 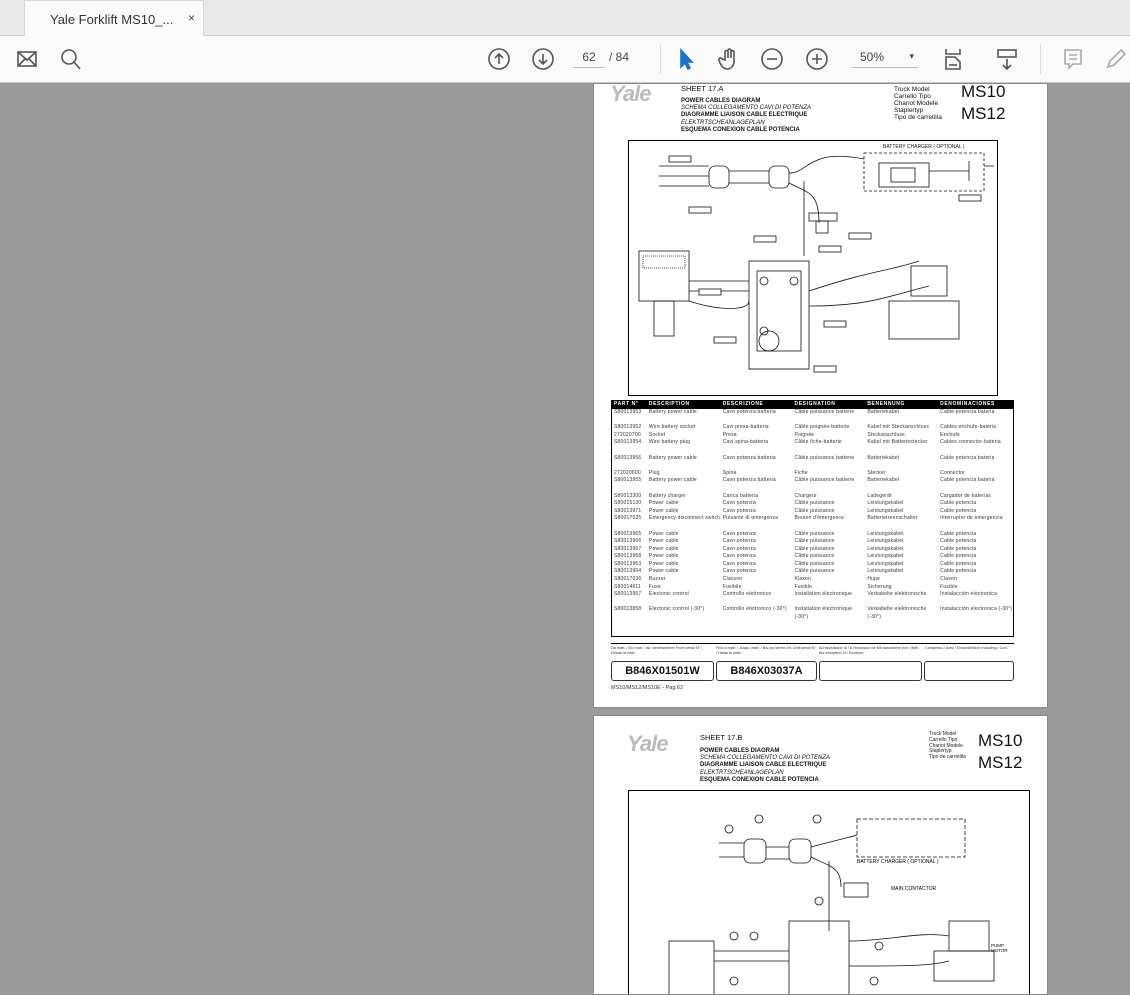 What do you see at coordinates (822, 427) in the screenshot?
I see `table-cell: Câble poignée-batterie` at bounding box center [822, 427].